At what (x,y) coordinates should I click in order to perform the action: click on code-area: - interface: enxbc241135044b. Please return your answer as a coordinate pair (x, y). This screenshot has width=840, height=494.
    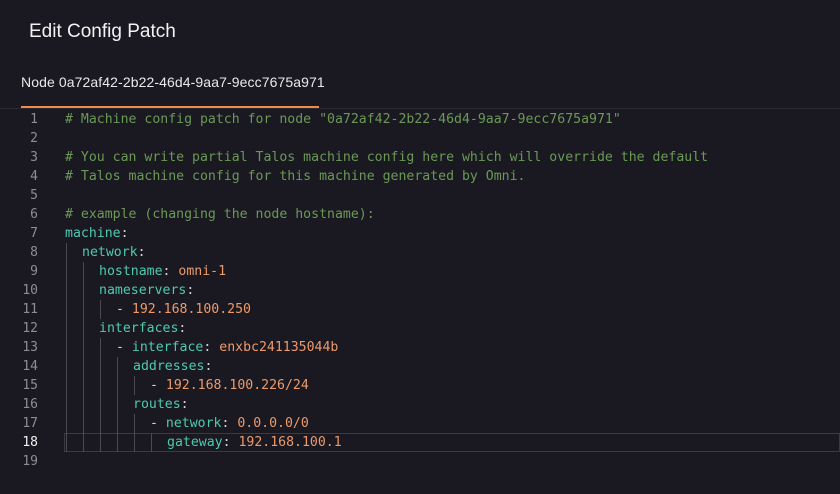
    Looking at the image, I should click on (452, 347).